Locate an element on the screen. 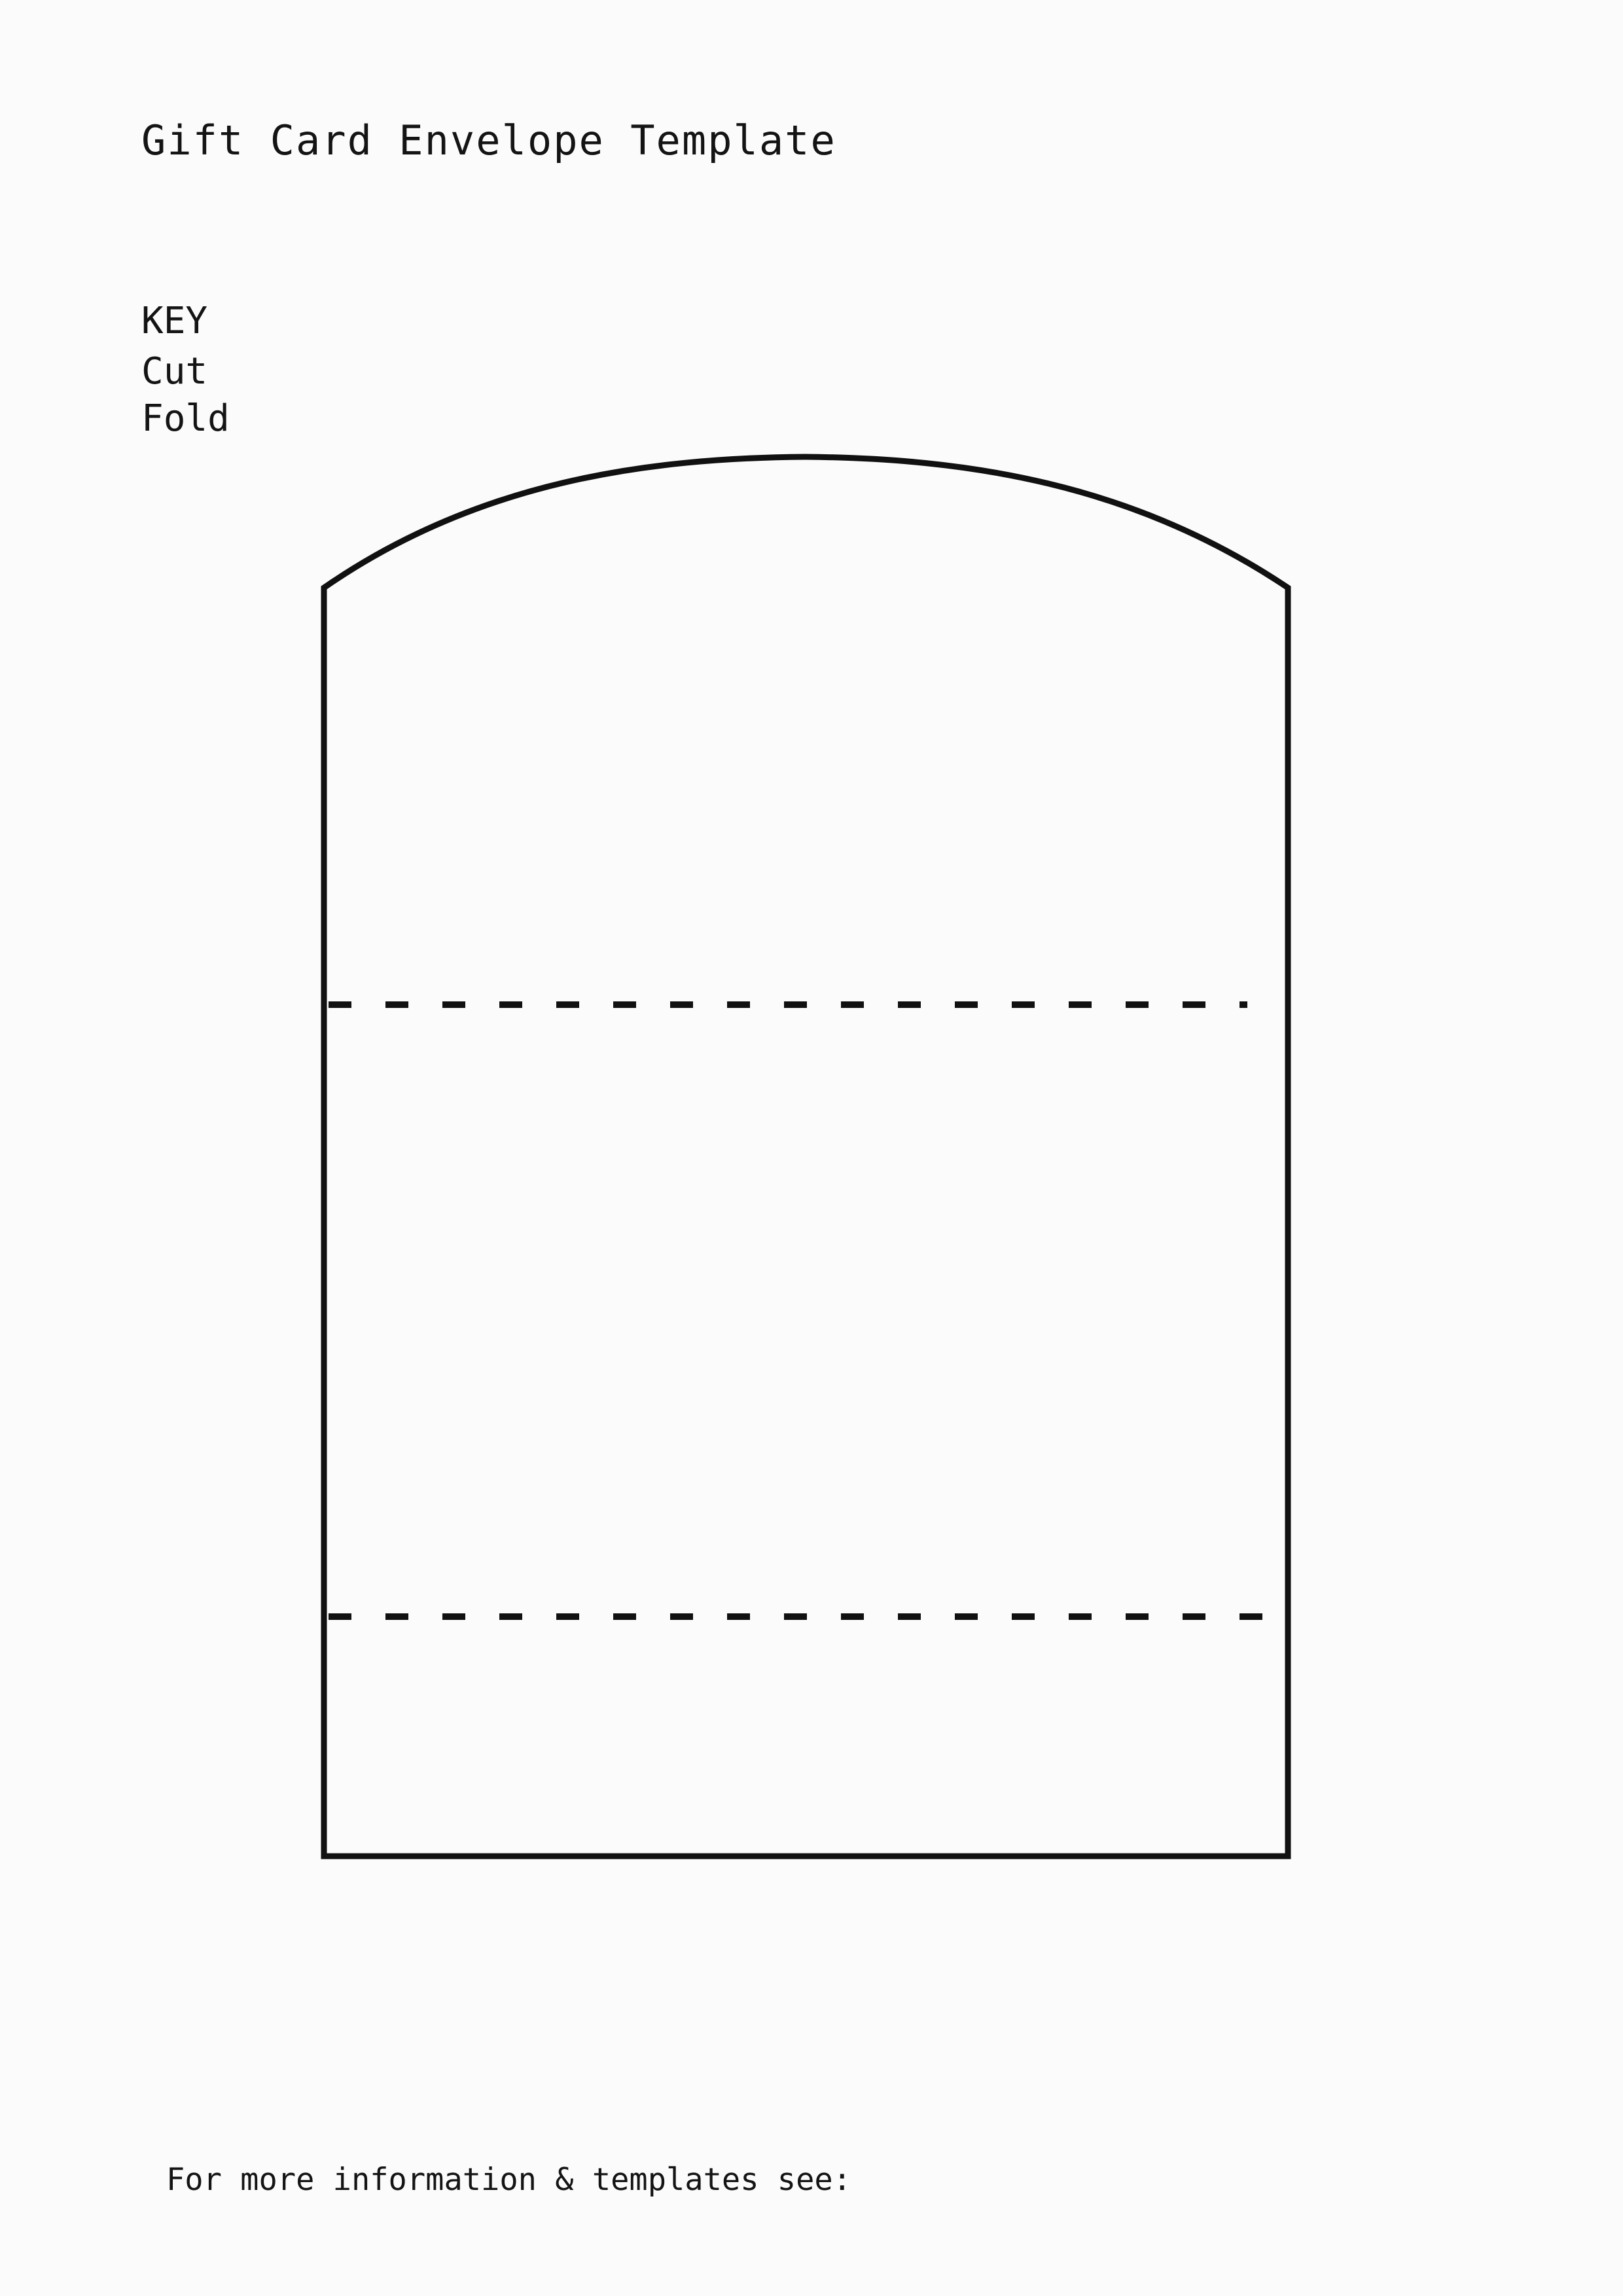 The image size is (1623, 2296). footer-line-1: For more information & templates see: is located at coordinates (508, 2179).